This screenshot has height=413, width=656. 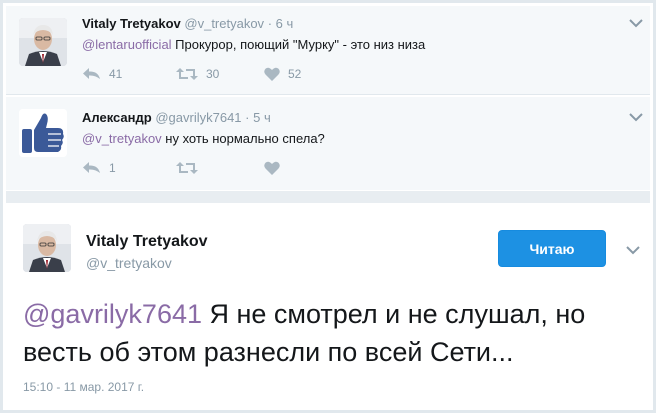 What do you see at coordinates (112, 168) in the screenshot?
I see `reply-count: 1` at bounding box center [112, 168].